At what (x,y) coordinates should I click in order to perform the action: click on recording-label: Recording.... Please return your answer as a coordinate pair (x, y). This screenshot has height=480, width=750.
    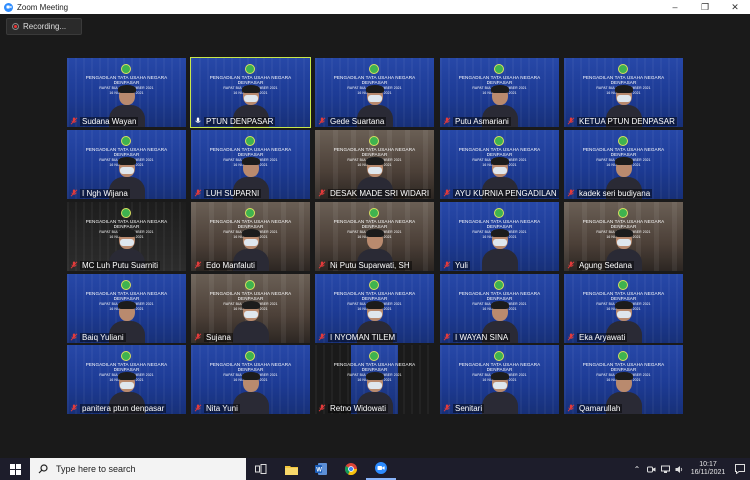
    Looking at the image, I should click on (45, 26).